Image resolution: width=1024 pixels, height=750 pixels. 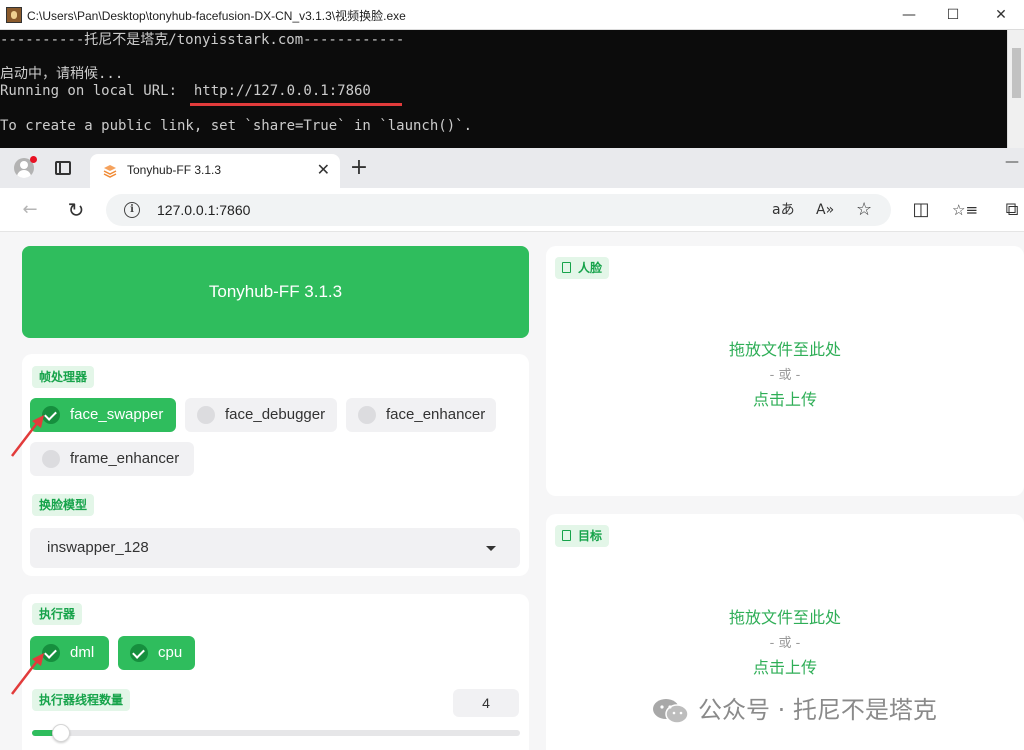 I want to click on execution-card, so click(x=275, y=672).